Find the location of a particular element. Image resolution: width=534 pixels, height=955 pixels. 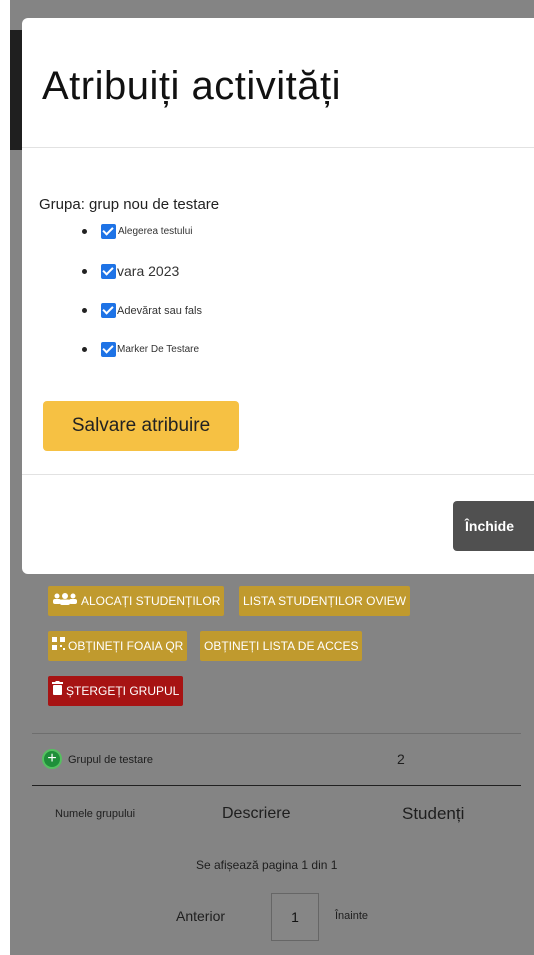

group-students-cell: 2 is located at coordinates (401, 759).